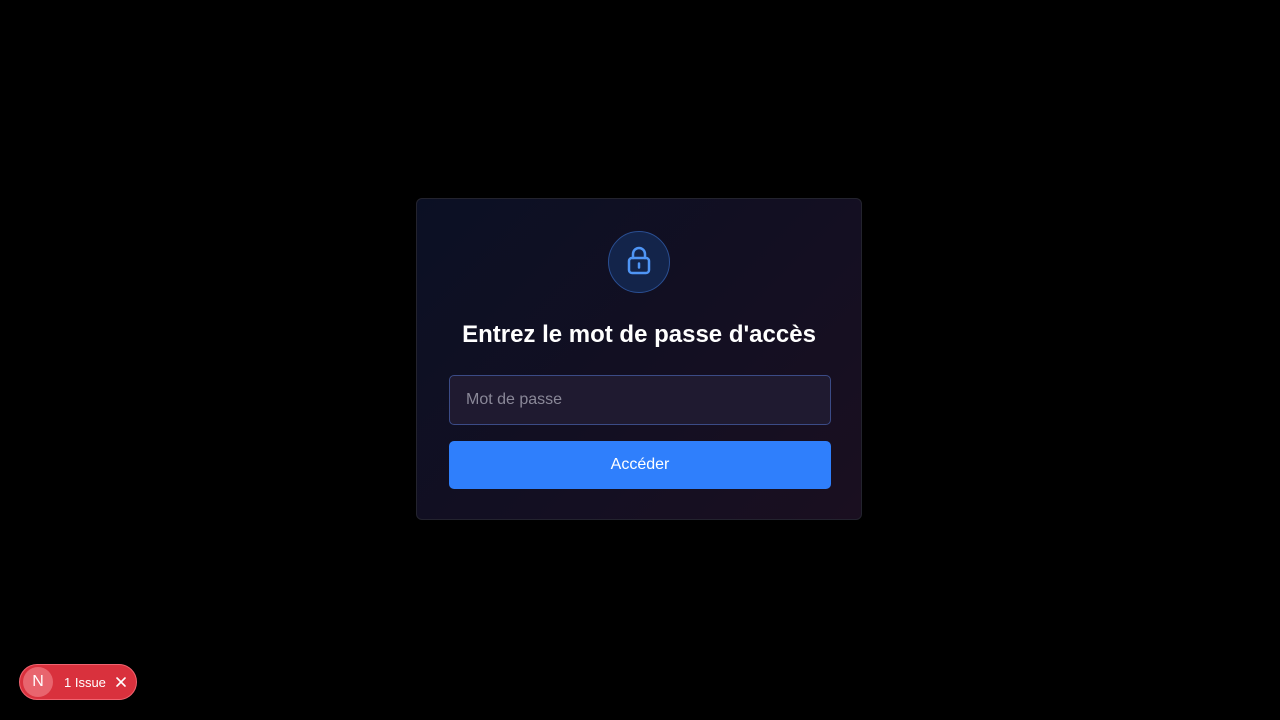  Describe the element at coordinates (38, 682) in the screenshot. I see `next-logo-icon: N` at that location.